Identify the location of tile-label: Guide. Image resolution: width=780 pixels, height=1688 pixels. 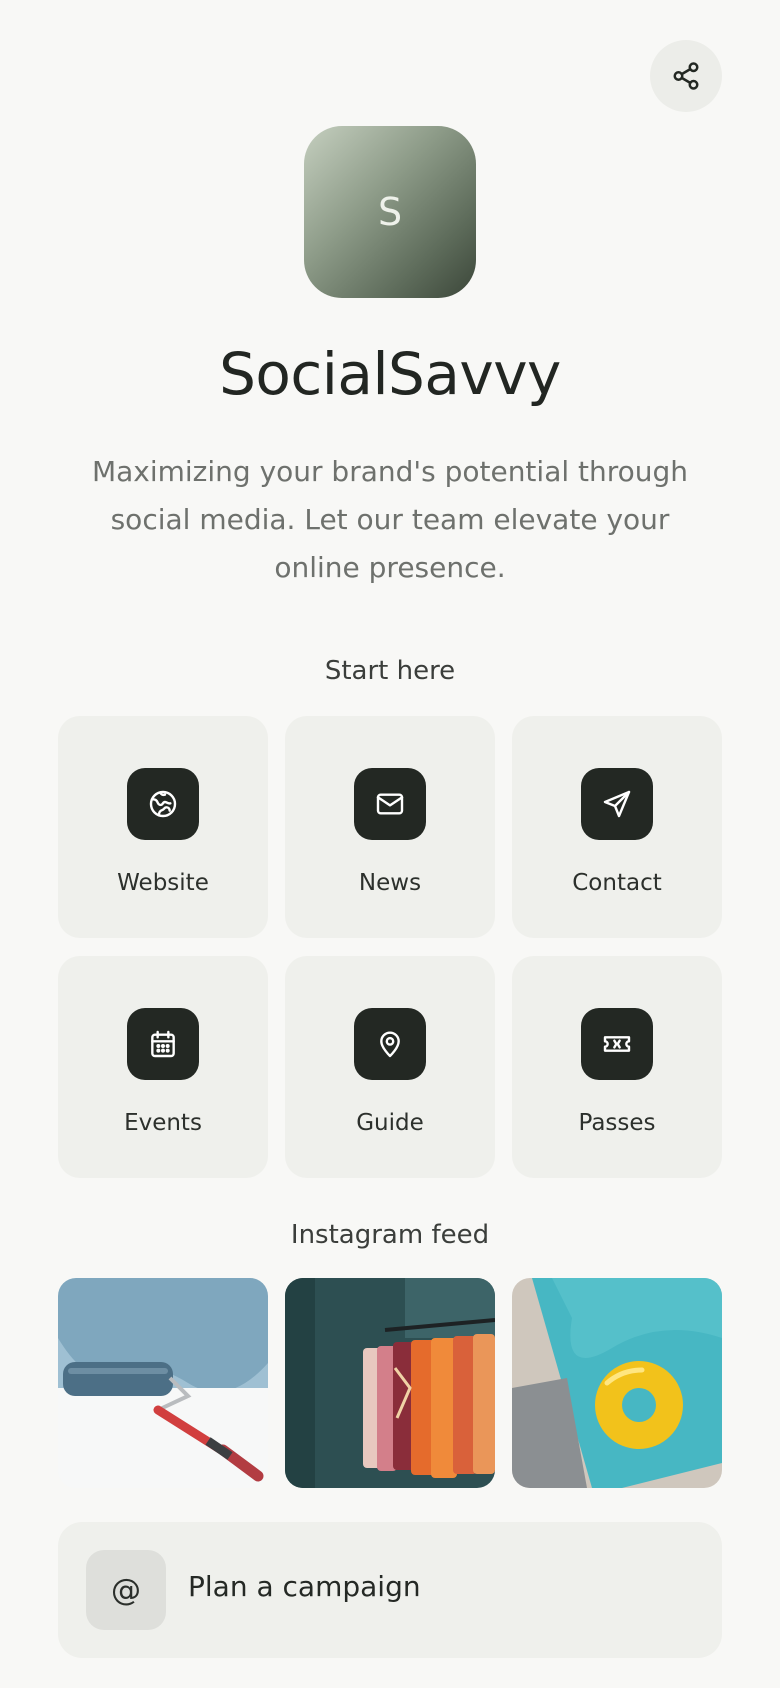
(390, 1123).